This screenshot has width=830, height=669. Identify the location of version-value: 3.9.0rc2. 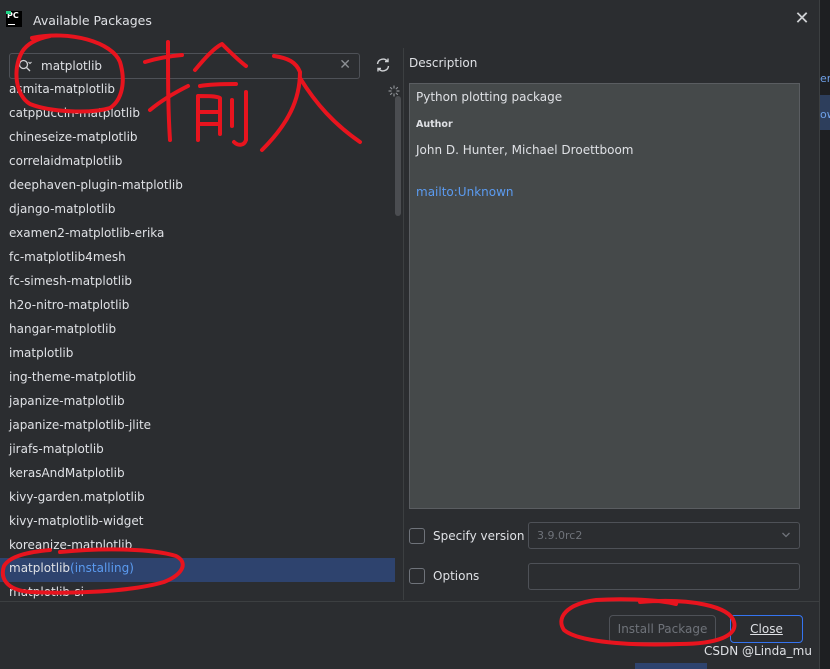
(560, 535).